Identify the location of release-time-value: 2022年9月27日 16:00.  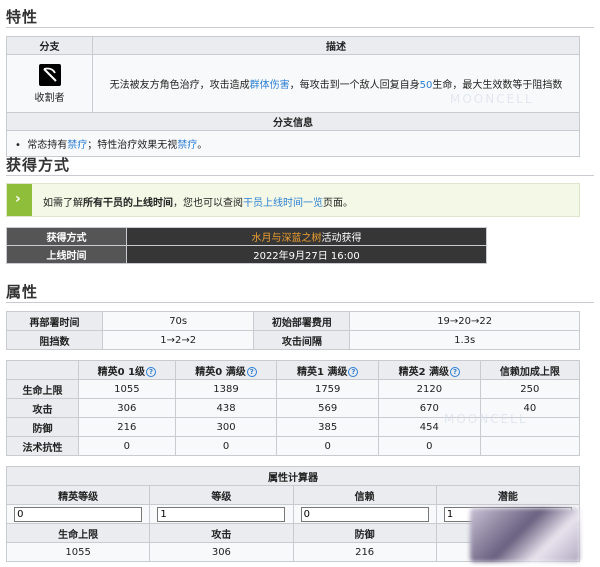
(306, 254).